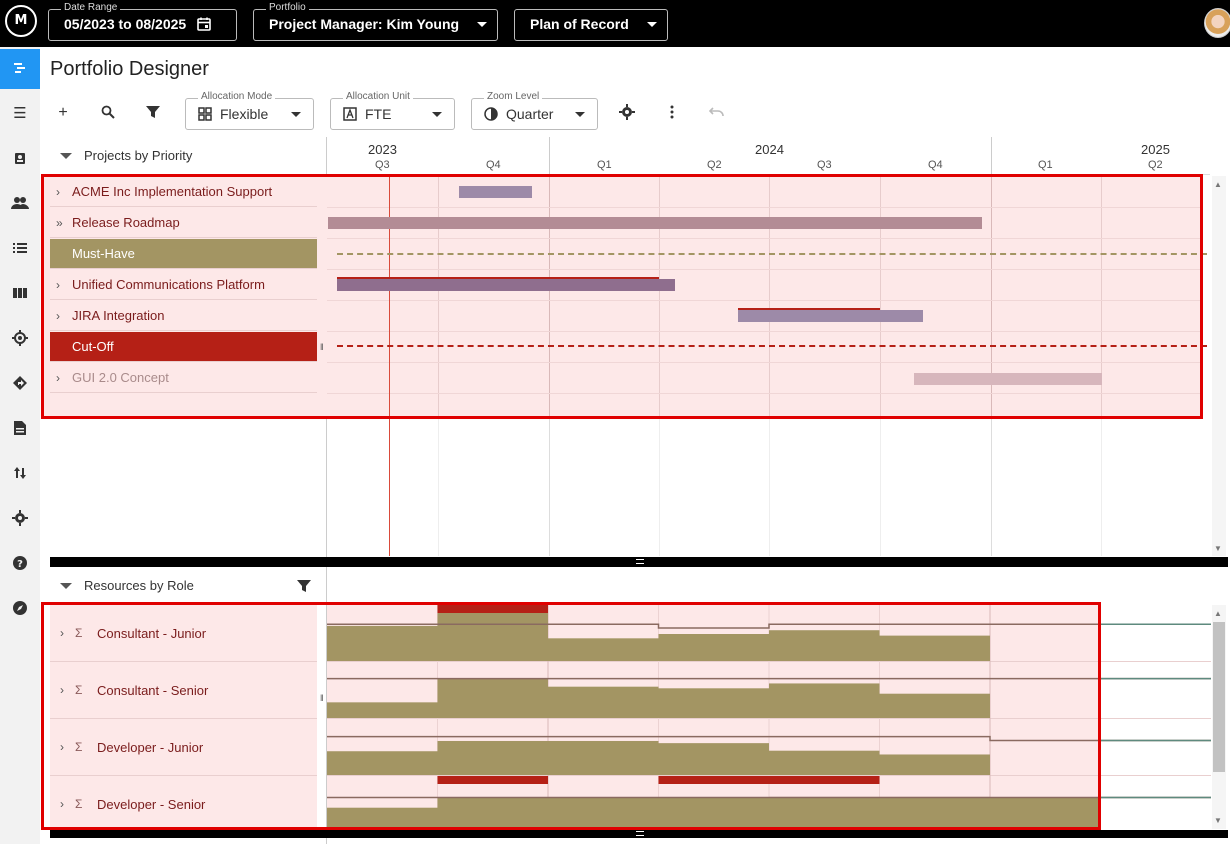 The width and height of the screenshot is (1230, 844). Describe the element at coordinates (506, 285) in the screenshot. I see `gantt-bar-unified-communications` at that location.